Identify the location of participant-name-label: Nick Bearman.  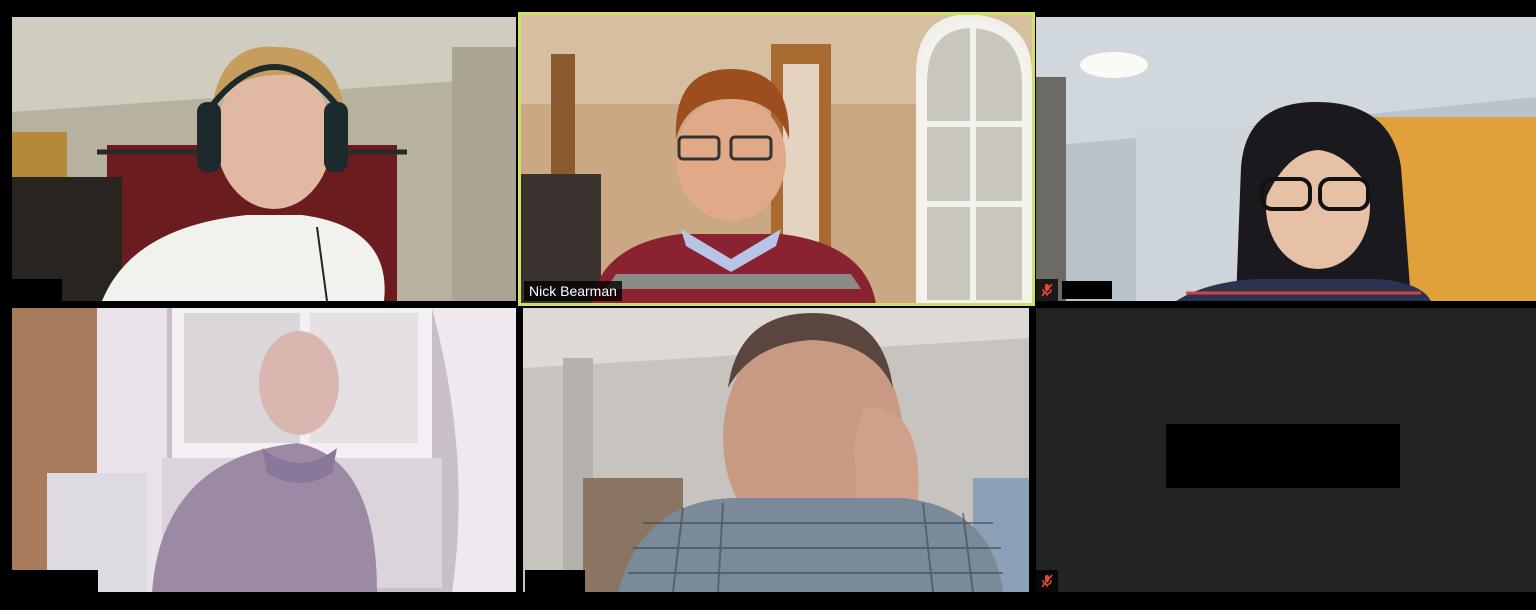
(573, 291).